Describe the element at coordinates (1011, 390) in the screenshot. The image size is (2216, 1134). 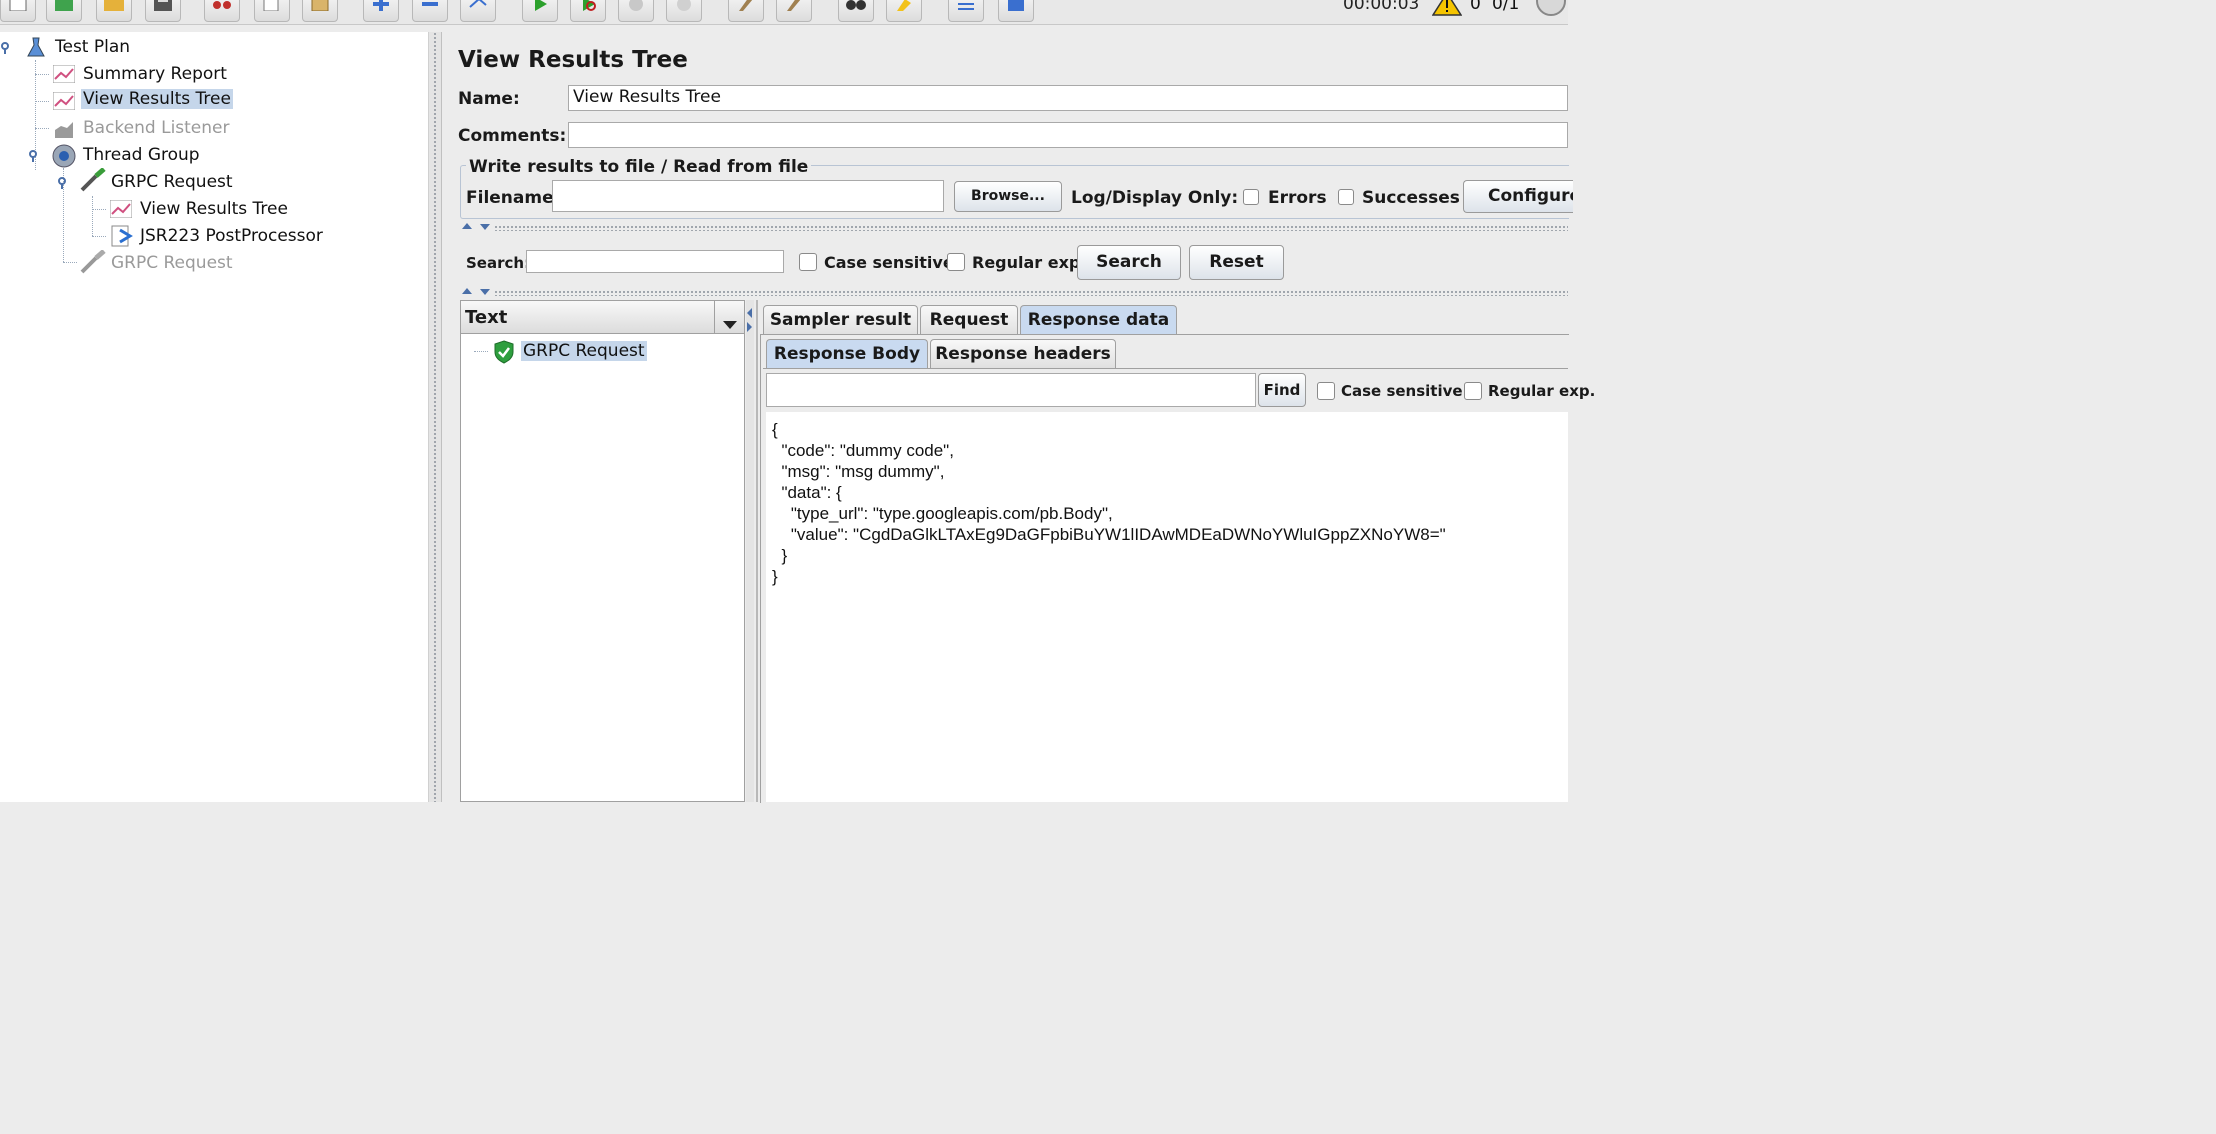
I see `find-input` at that location.